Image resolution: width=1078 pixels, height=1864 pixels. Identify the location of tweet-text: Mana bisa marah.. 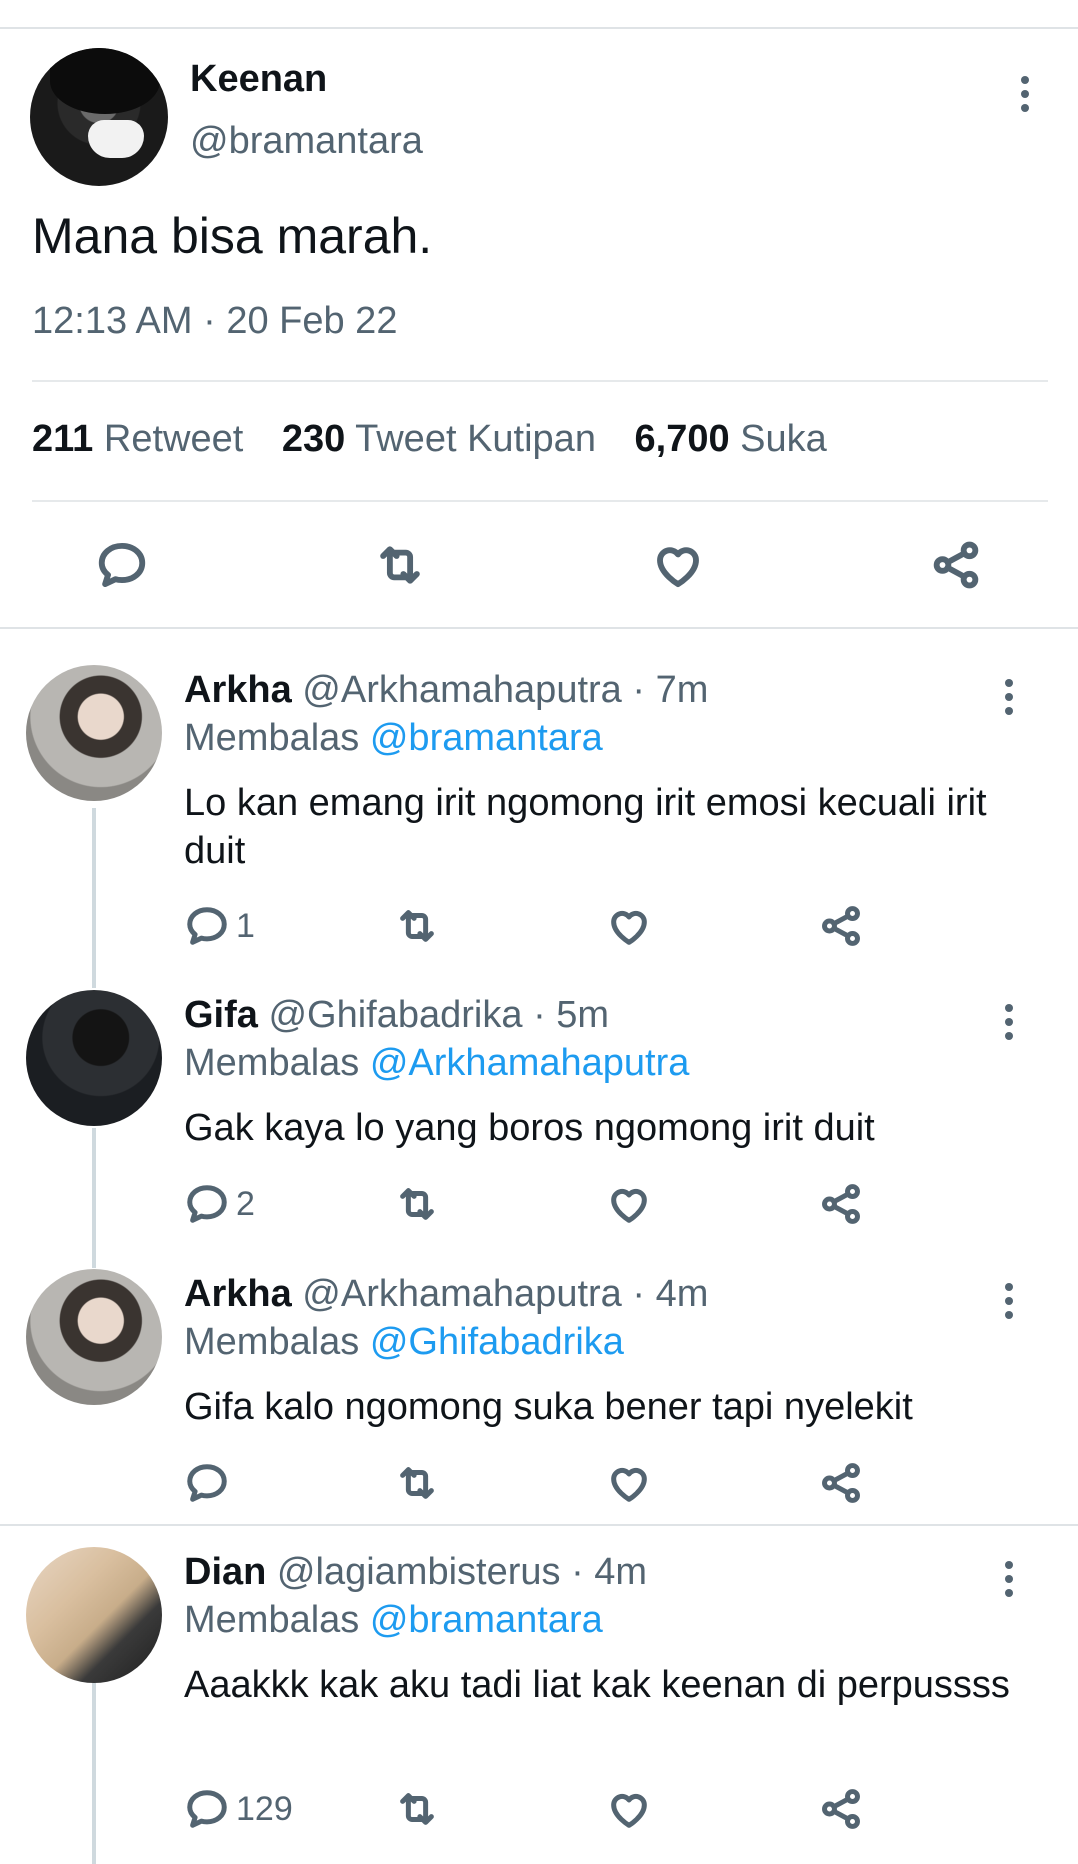
(232, 236).